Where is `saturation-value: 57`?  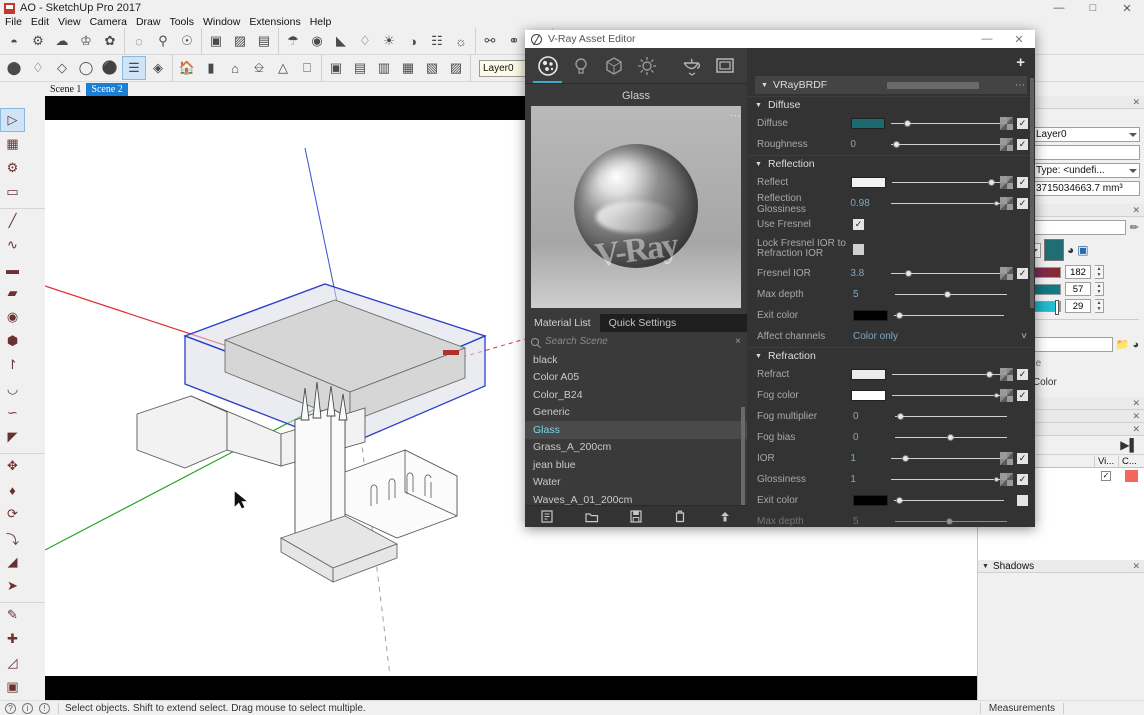 saturation-value: 57 is located at coordinates (1078, 289).